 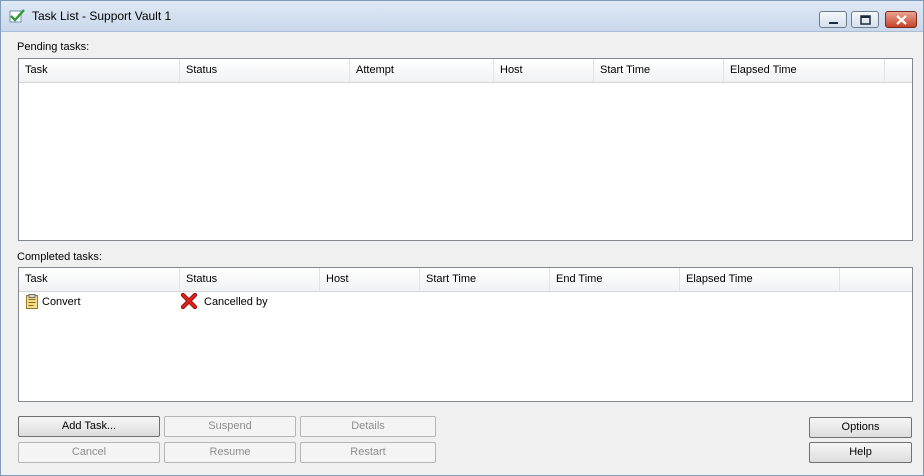 I want to click on window-title: Task List - Support Vault 1, so click(x=102, y=16).